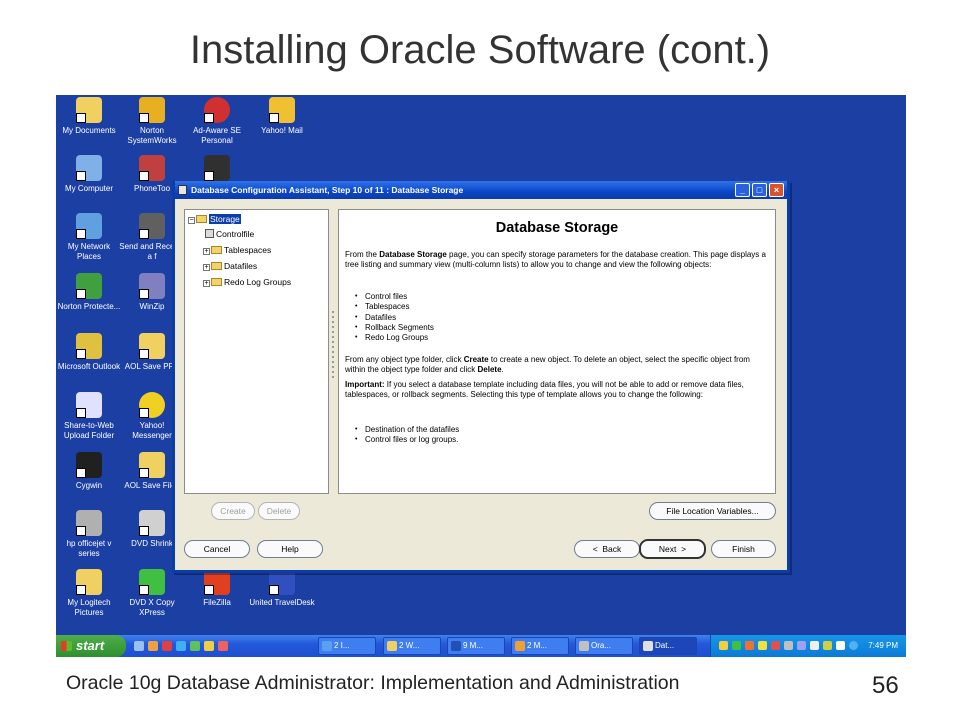  I want to click on list-item: Control files, so click(394, 297).